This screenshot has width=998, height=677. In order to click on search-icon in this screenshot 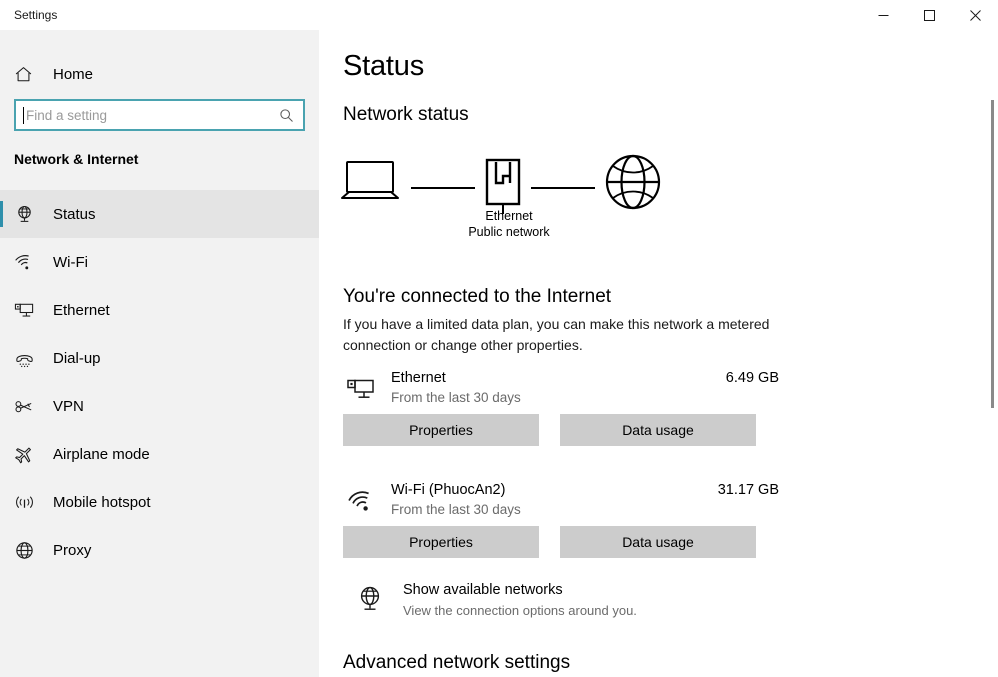, I will do `click(286, 115)`.